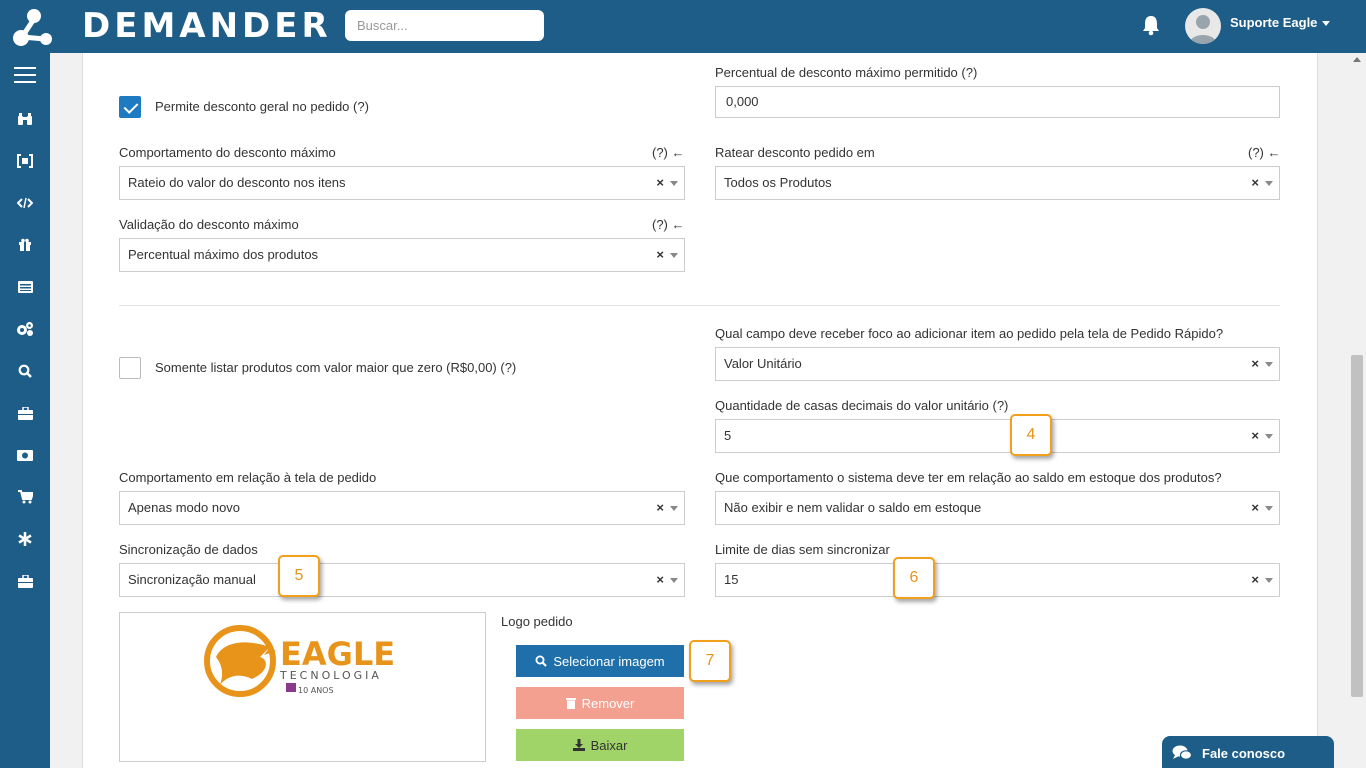 This screenshot has height=768, width=1366. I want to click on money-icon, so click(25, 455).